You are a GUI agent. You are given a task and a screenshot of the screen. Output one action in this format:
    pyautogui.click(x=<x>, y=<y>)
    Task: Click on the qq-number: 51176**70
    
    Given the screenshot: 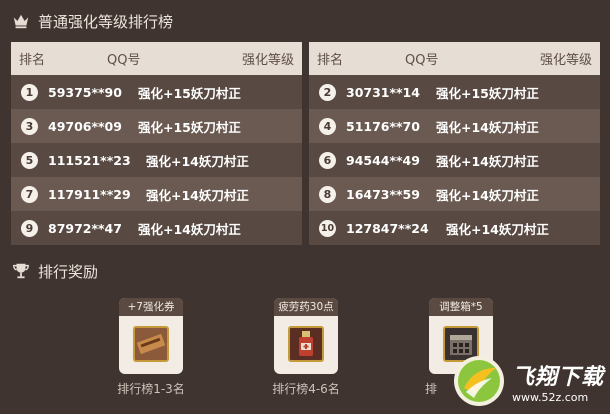 What is the action you would take?
    pyautogui.click(x=383, y=126)
    